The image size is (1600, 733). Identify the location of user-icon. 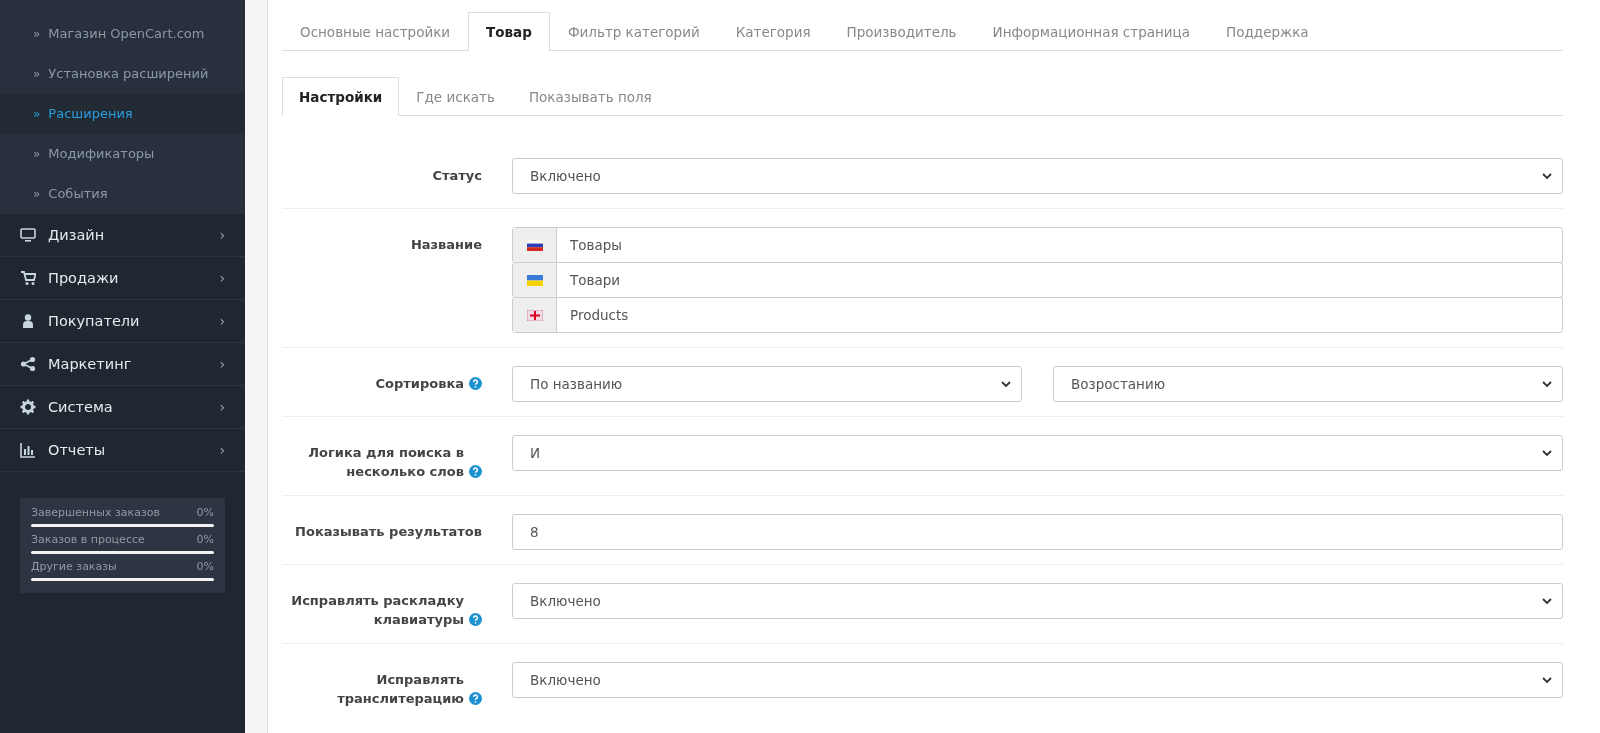
(28, 321).